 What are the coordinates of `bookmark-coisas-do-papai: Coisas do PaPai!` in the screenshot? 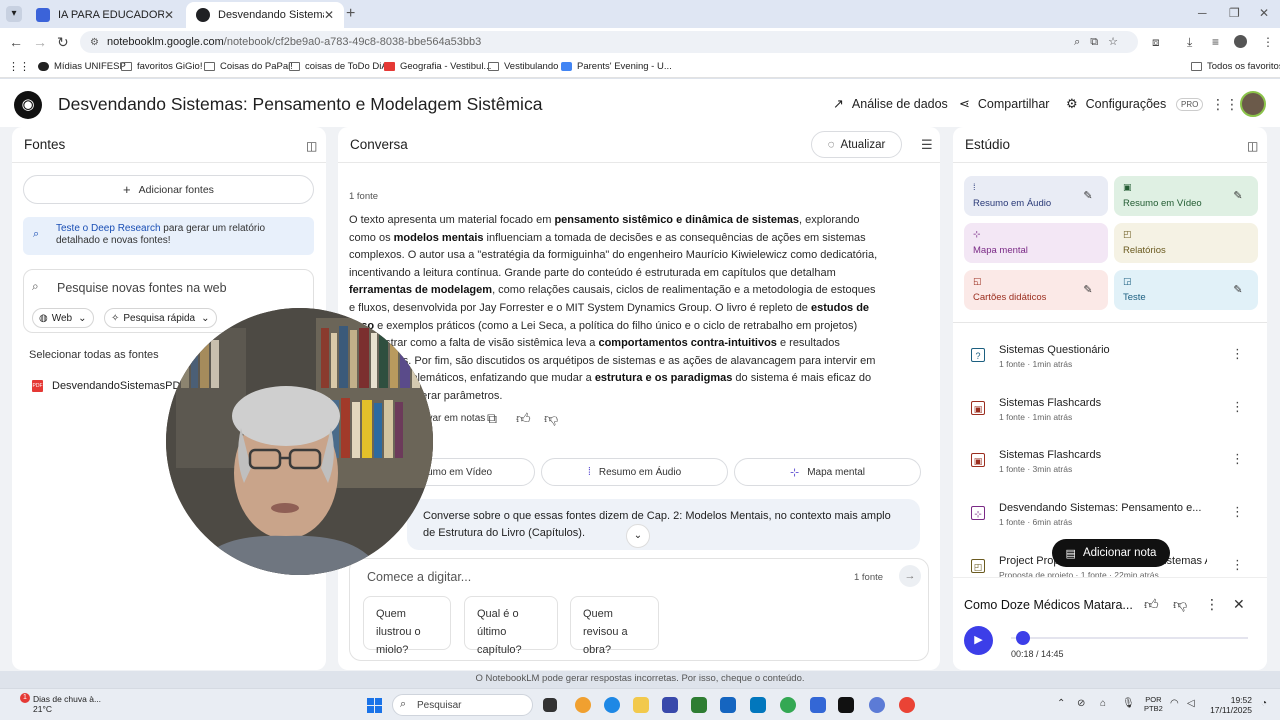 It's located at (248, 66).